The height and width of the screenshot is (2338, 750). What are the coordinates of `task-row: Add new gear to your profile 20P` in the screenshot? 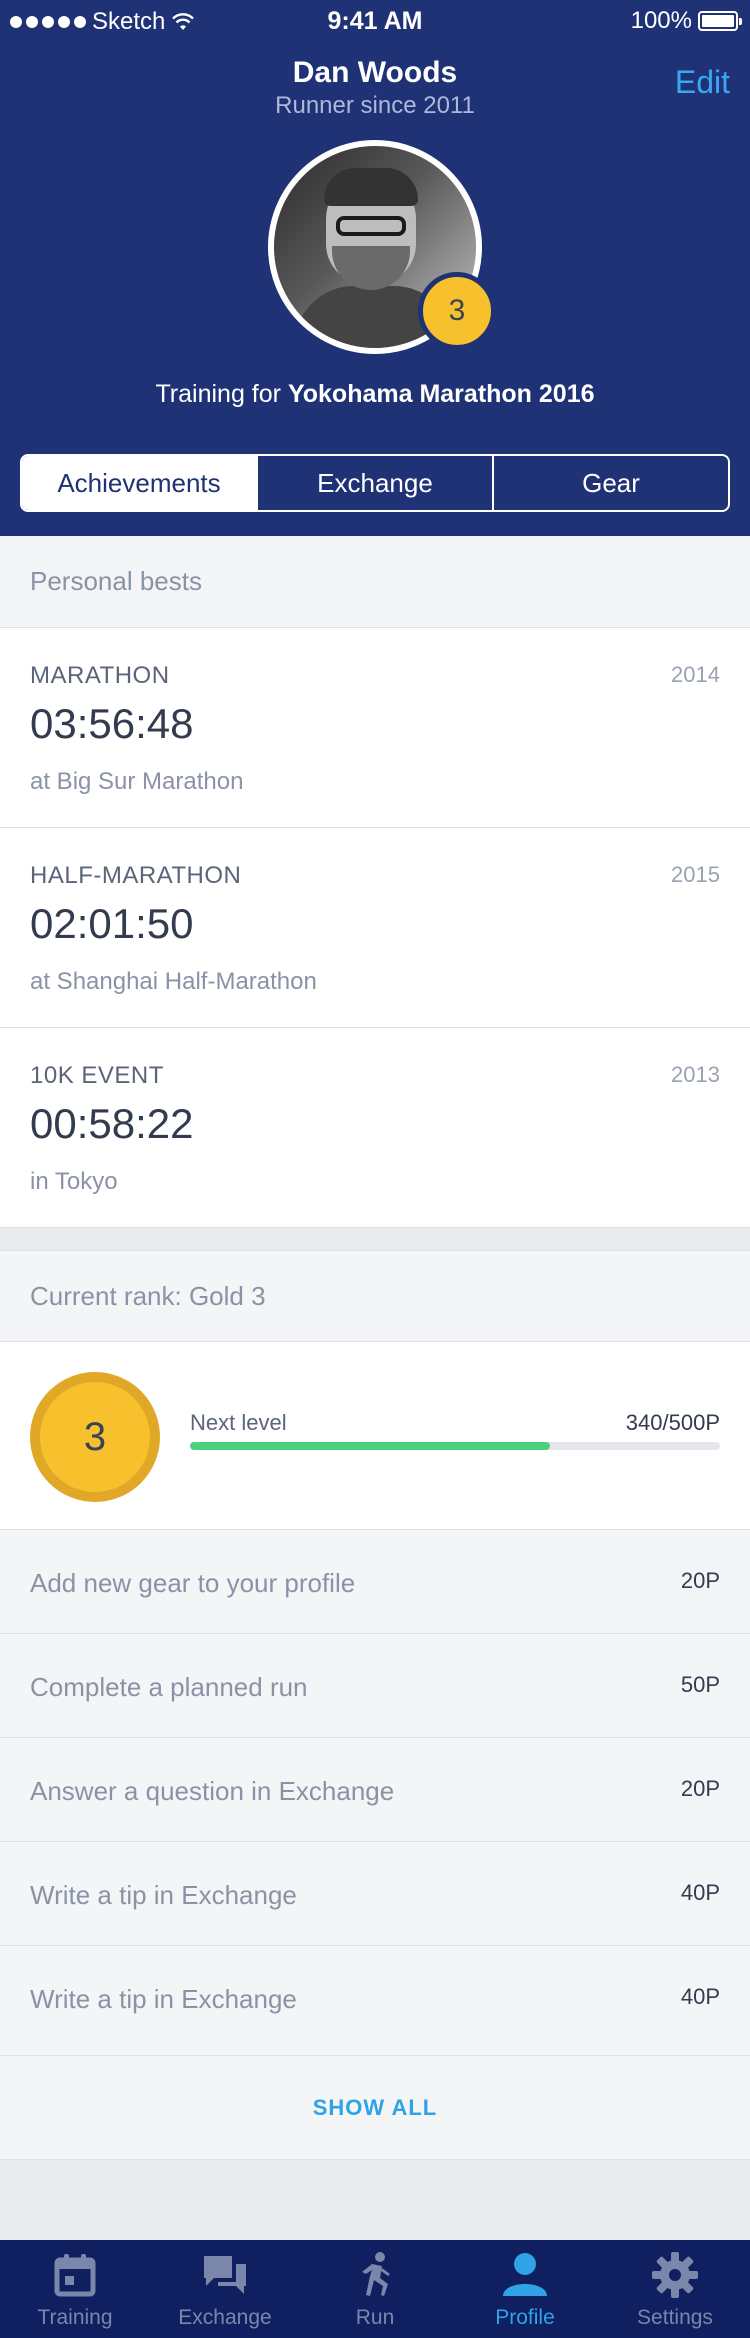 It's located at (375, 1582).